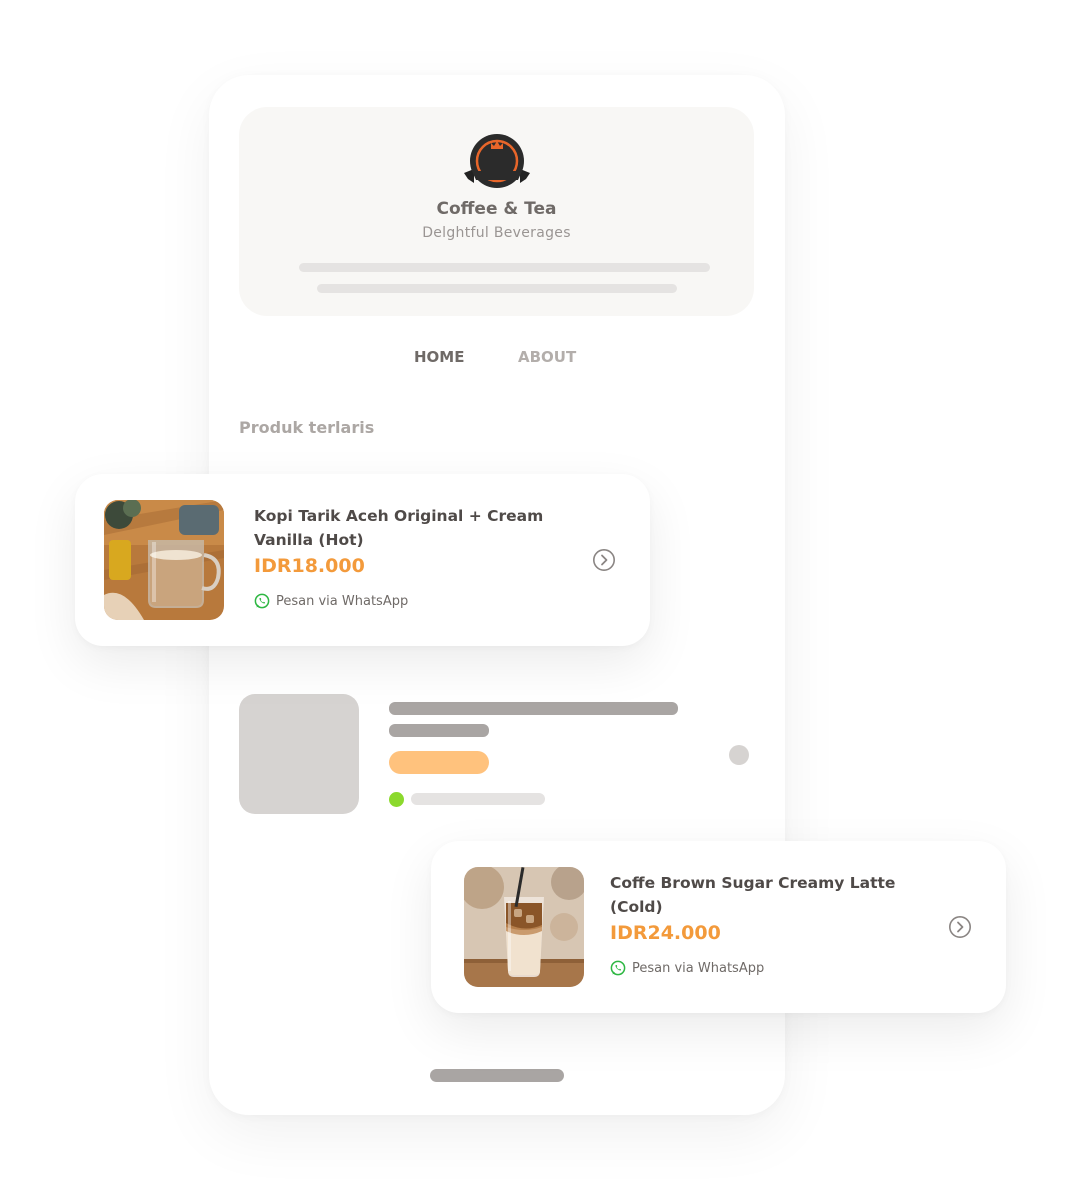 The image size is (1081, 1200). I want to click on product-price: IDR24.000, so click(665, 933).